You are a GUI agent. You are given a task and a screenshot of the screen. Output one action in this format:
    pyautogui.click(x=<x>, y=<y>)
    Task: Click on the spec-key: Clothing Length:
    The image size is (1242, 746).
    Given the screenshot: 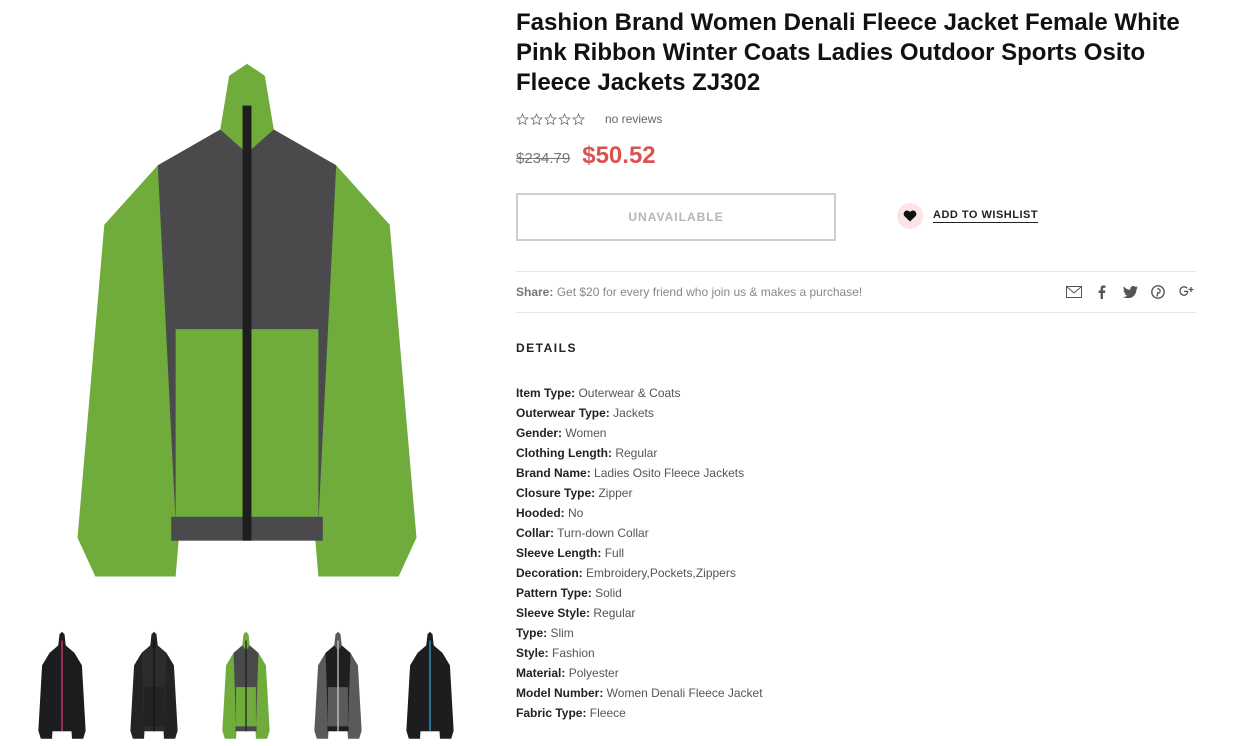 What is the action you would take?
    pyautogui.click(x=564, y=453)
    